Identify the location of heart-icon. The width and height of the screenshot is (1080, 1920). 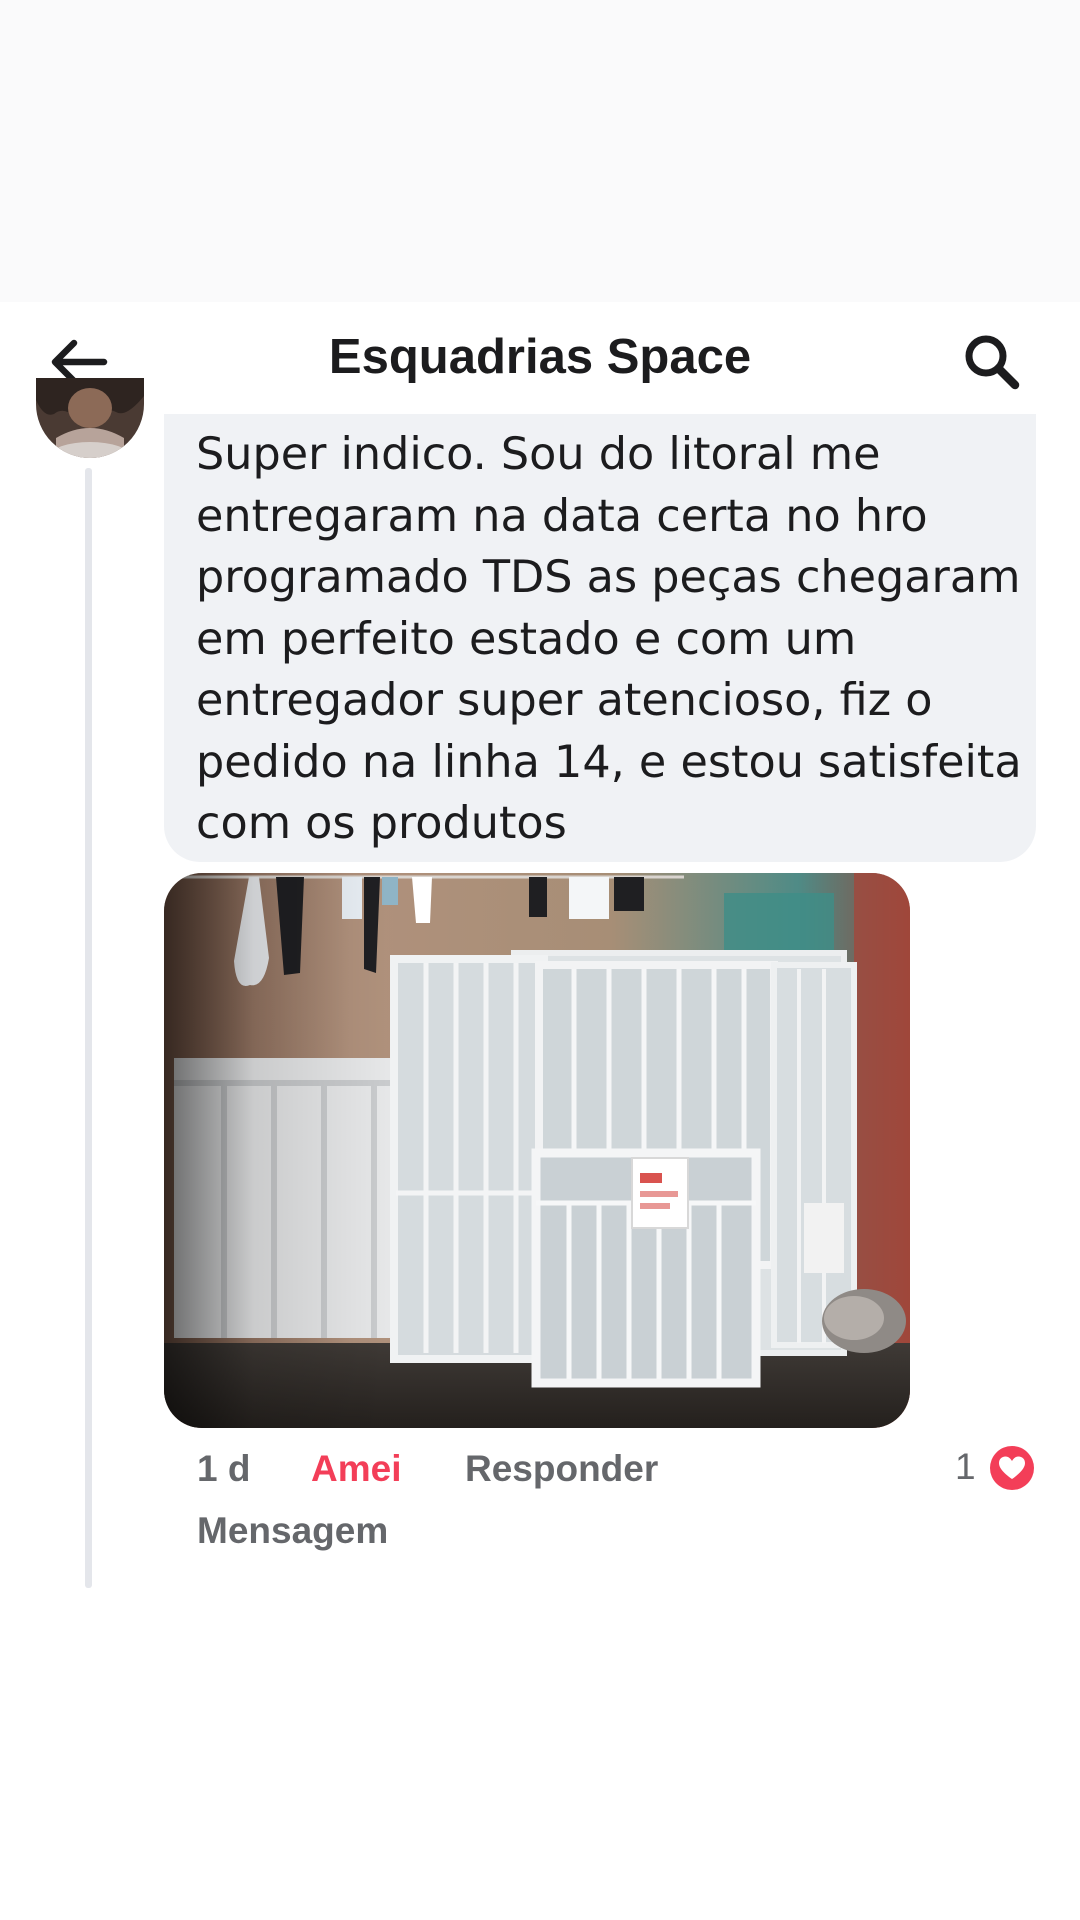
(1012, 1468).